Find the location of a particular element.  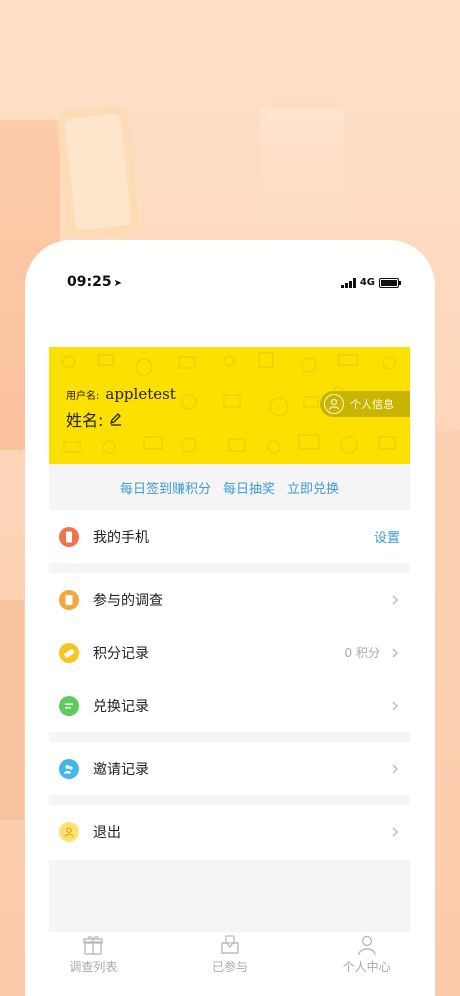

quick-links: 每日签到赚积分 每日抽奖 立即兑换 is located at coordinates (229, 487).